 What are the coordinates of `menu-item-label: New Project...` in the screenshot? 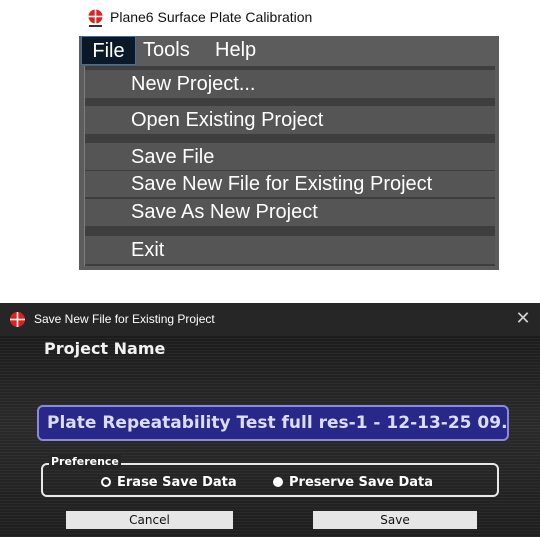 It's located at (193, 84).